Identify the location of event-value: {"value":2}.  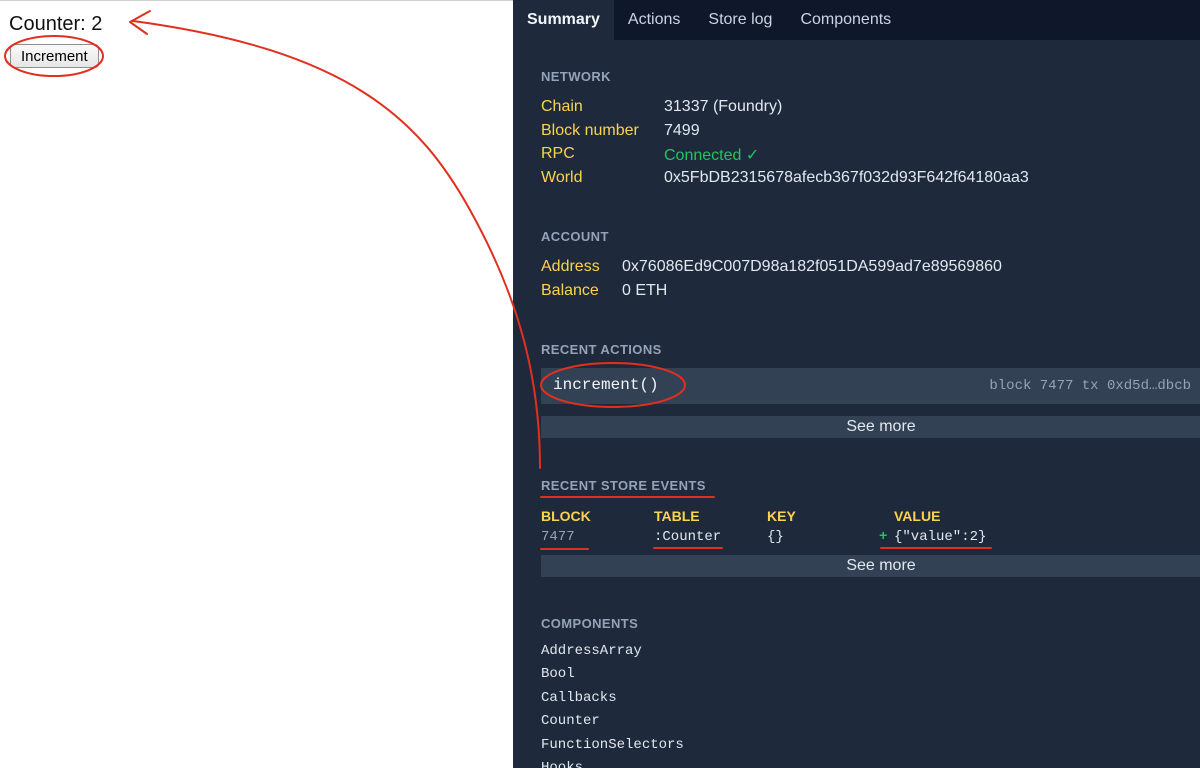
(940, 537).